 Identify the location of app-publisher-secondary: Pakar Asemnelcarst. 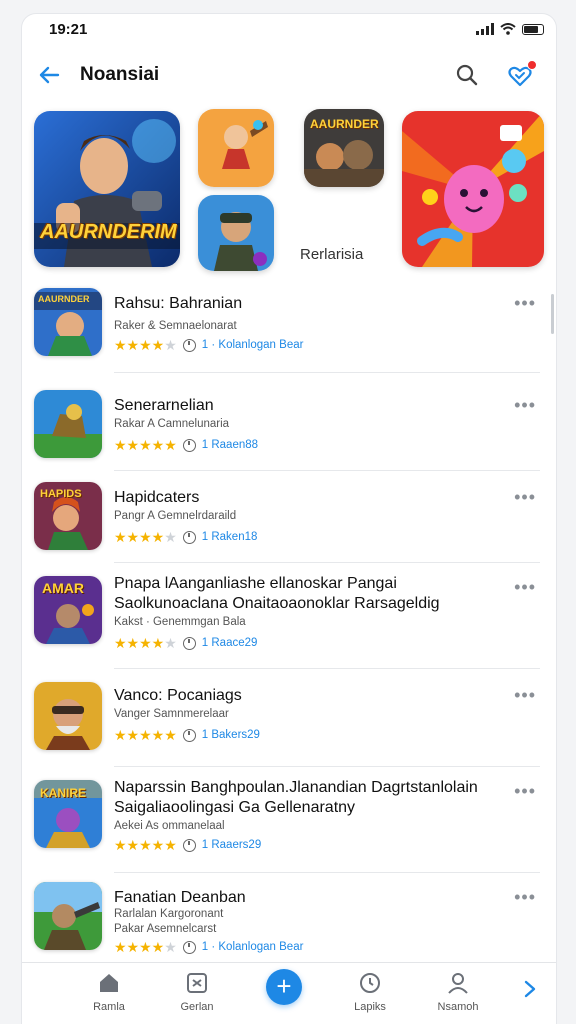
(165, 929).